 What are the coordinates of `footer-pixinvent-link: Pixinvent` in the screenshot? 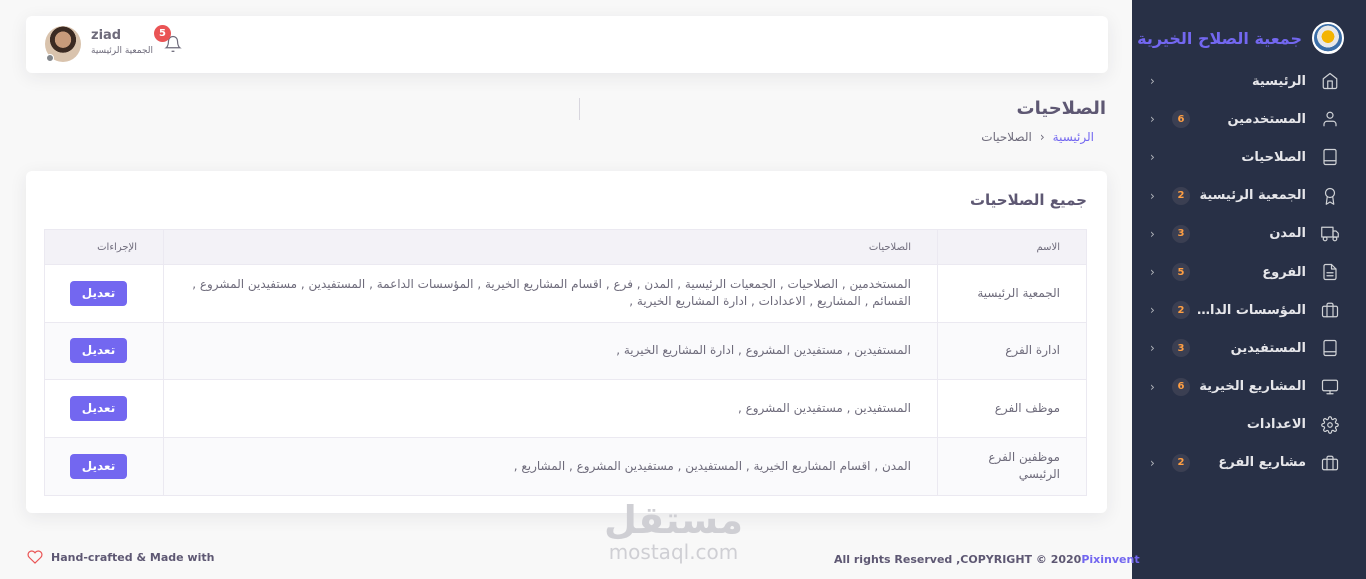 It's located at (1110, 559).